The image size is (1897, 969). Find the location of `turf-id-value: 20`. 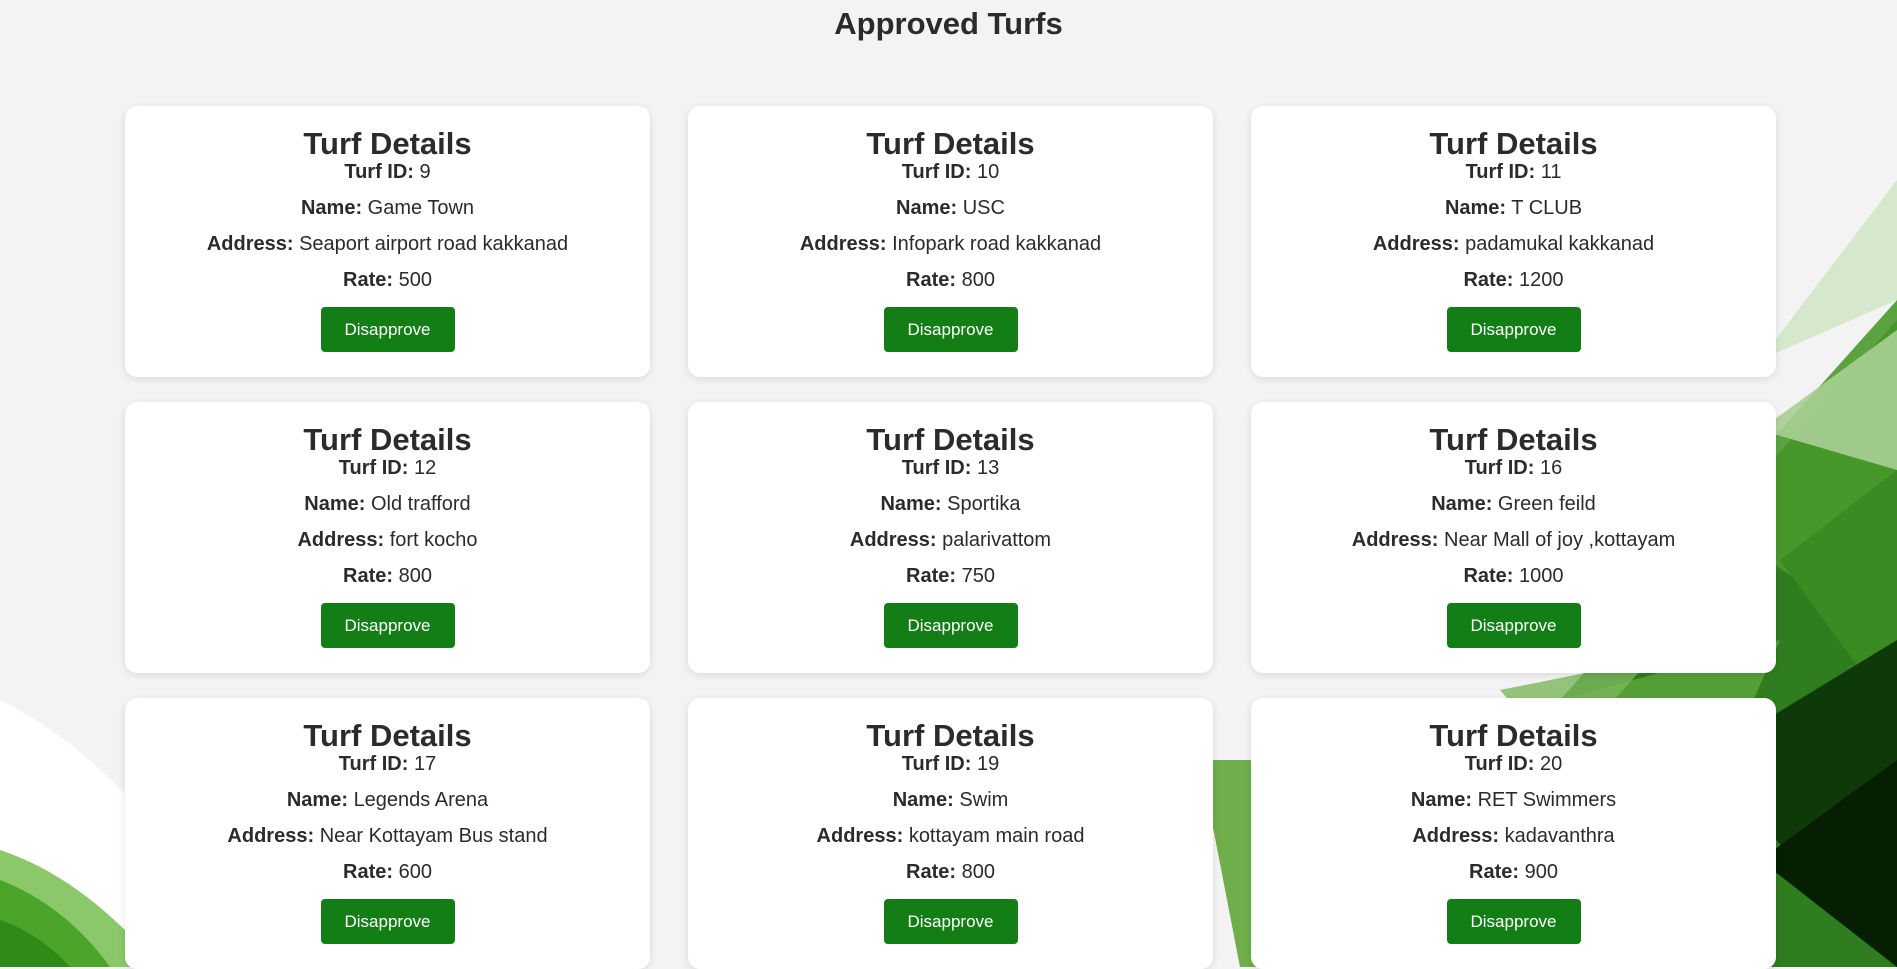

turf-id-value: 20 is located at coordinates (1551, 764).